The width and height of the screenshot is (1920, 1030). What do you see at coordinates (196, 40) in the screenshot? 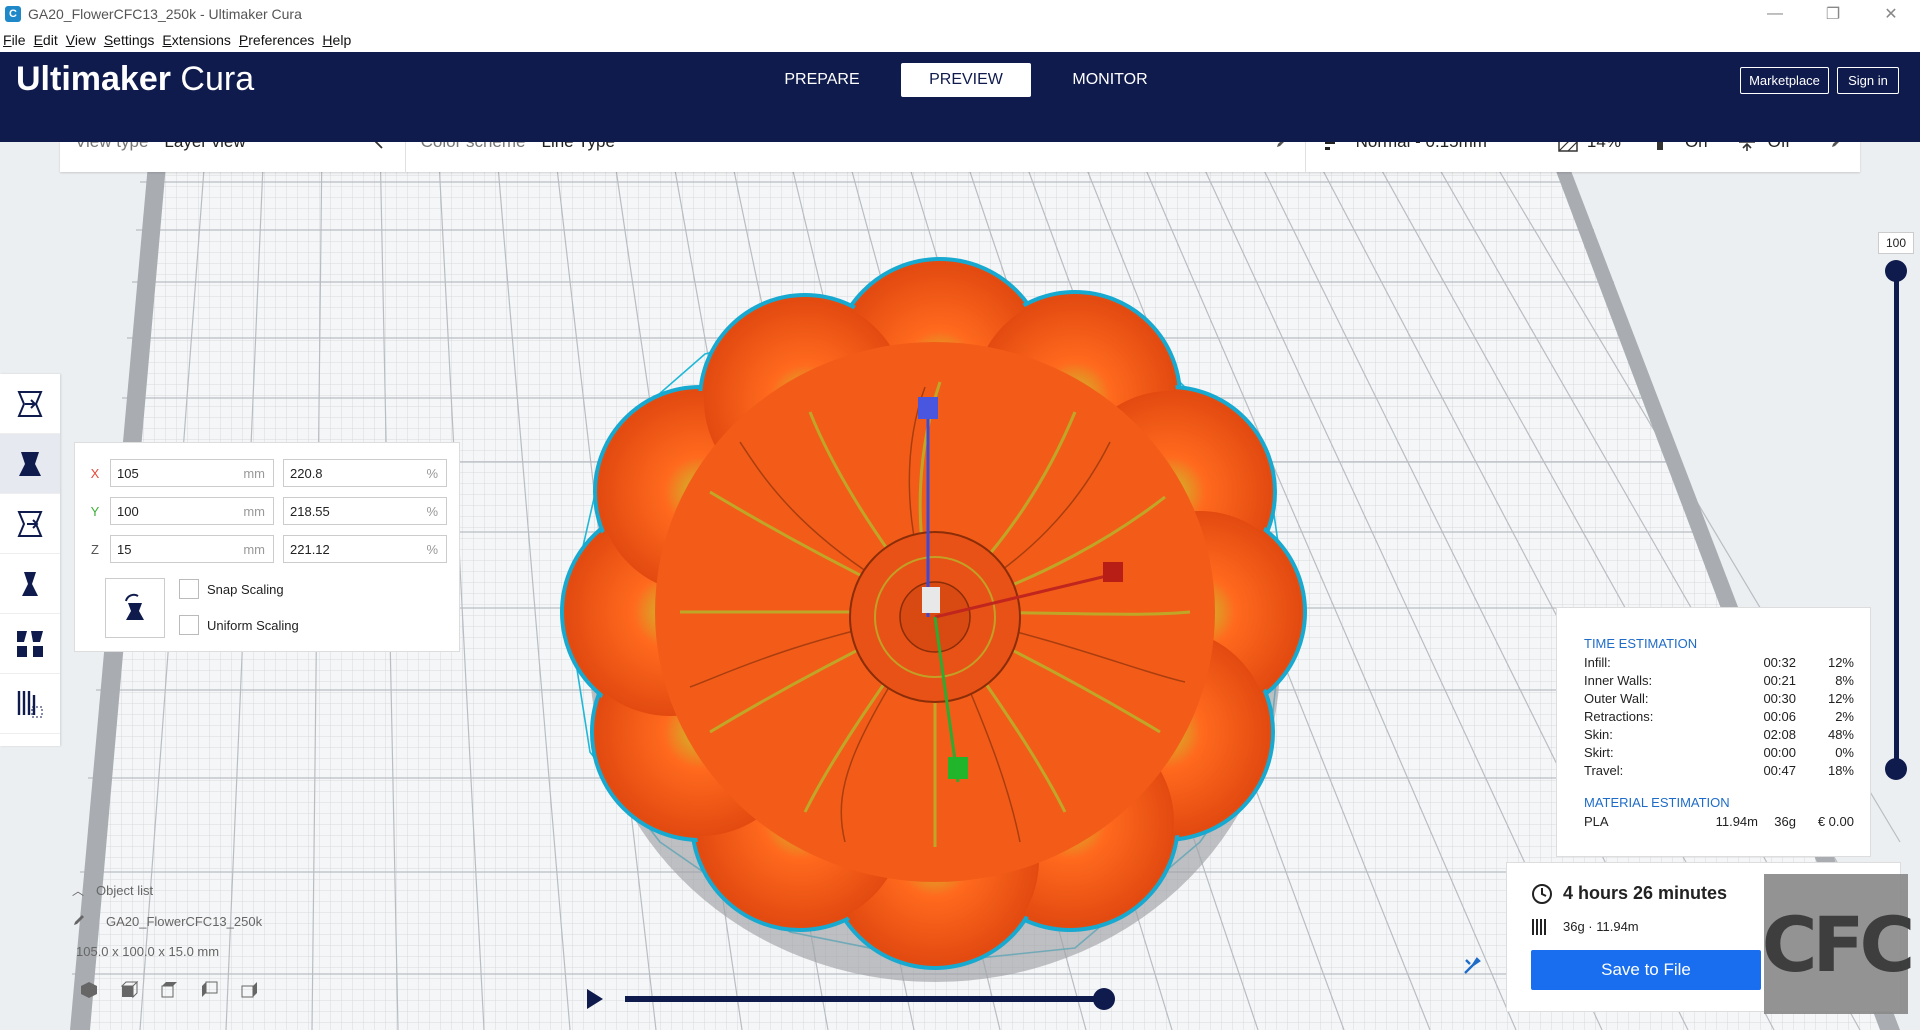
I see `menu-extensions: Extensions` at bounding box center [196, 40].